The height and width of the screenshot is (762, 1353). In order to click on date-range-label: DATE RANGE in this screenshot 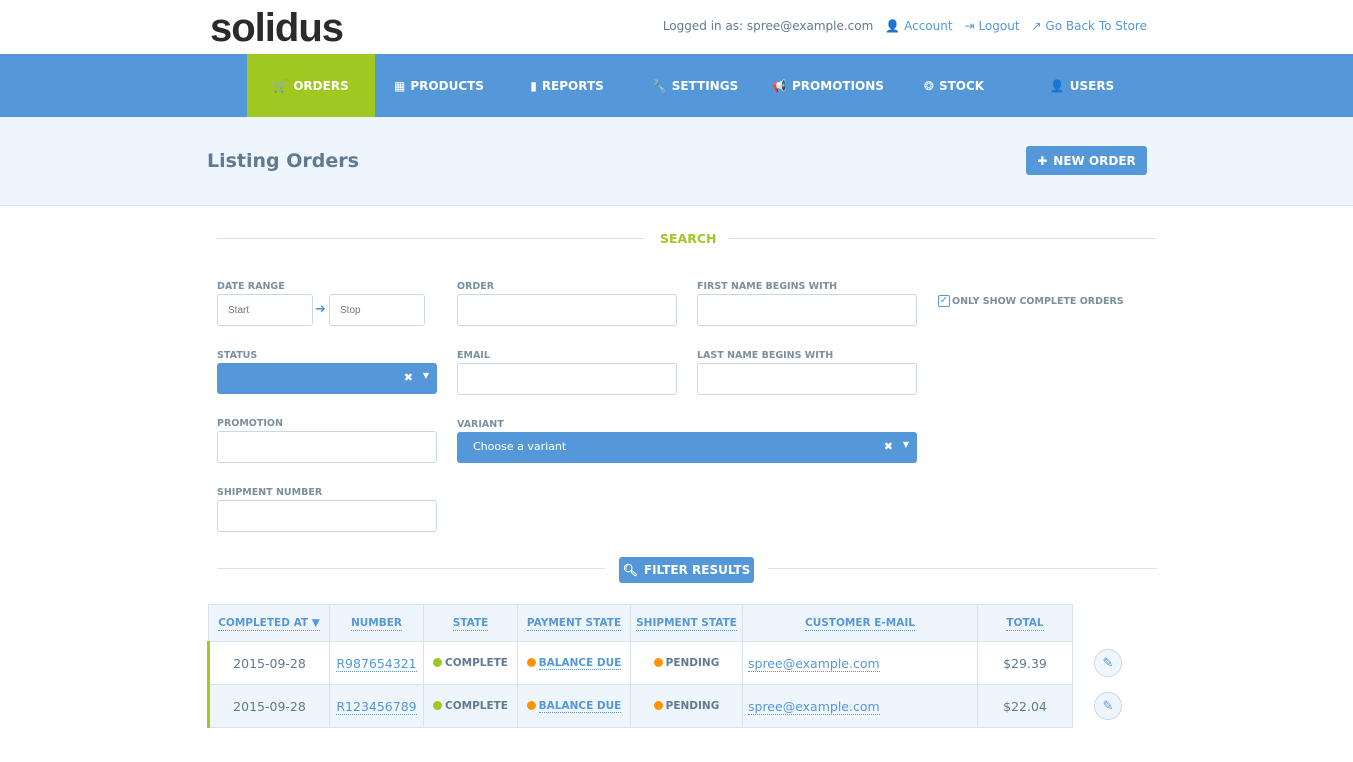, I will do `click(251, 286)`.